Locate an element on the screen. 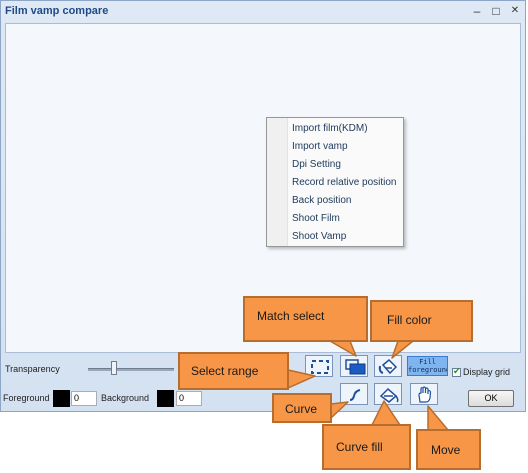 The height and width of the screenshot is (473, 528). fill-color-callout: Fill color is located at coordinates (421, 321).